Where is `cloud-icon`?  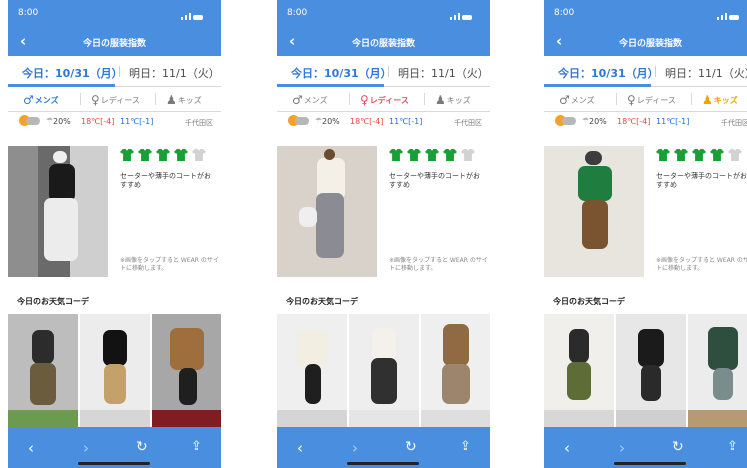
cloud-icon is located at coordinates (302, 121).